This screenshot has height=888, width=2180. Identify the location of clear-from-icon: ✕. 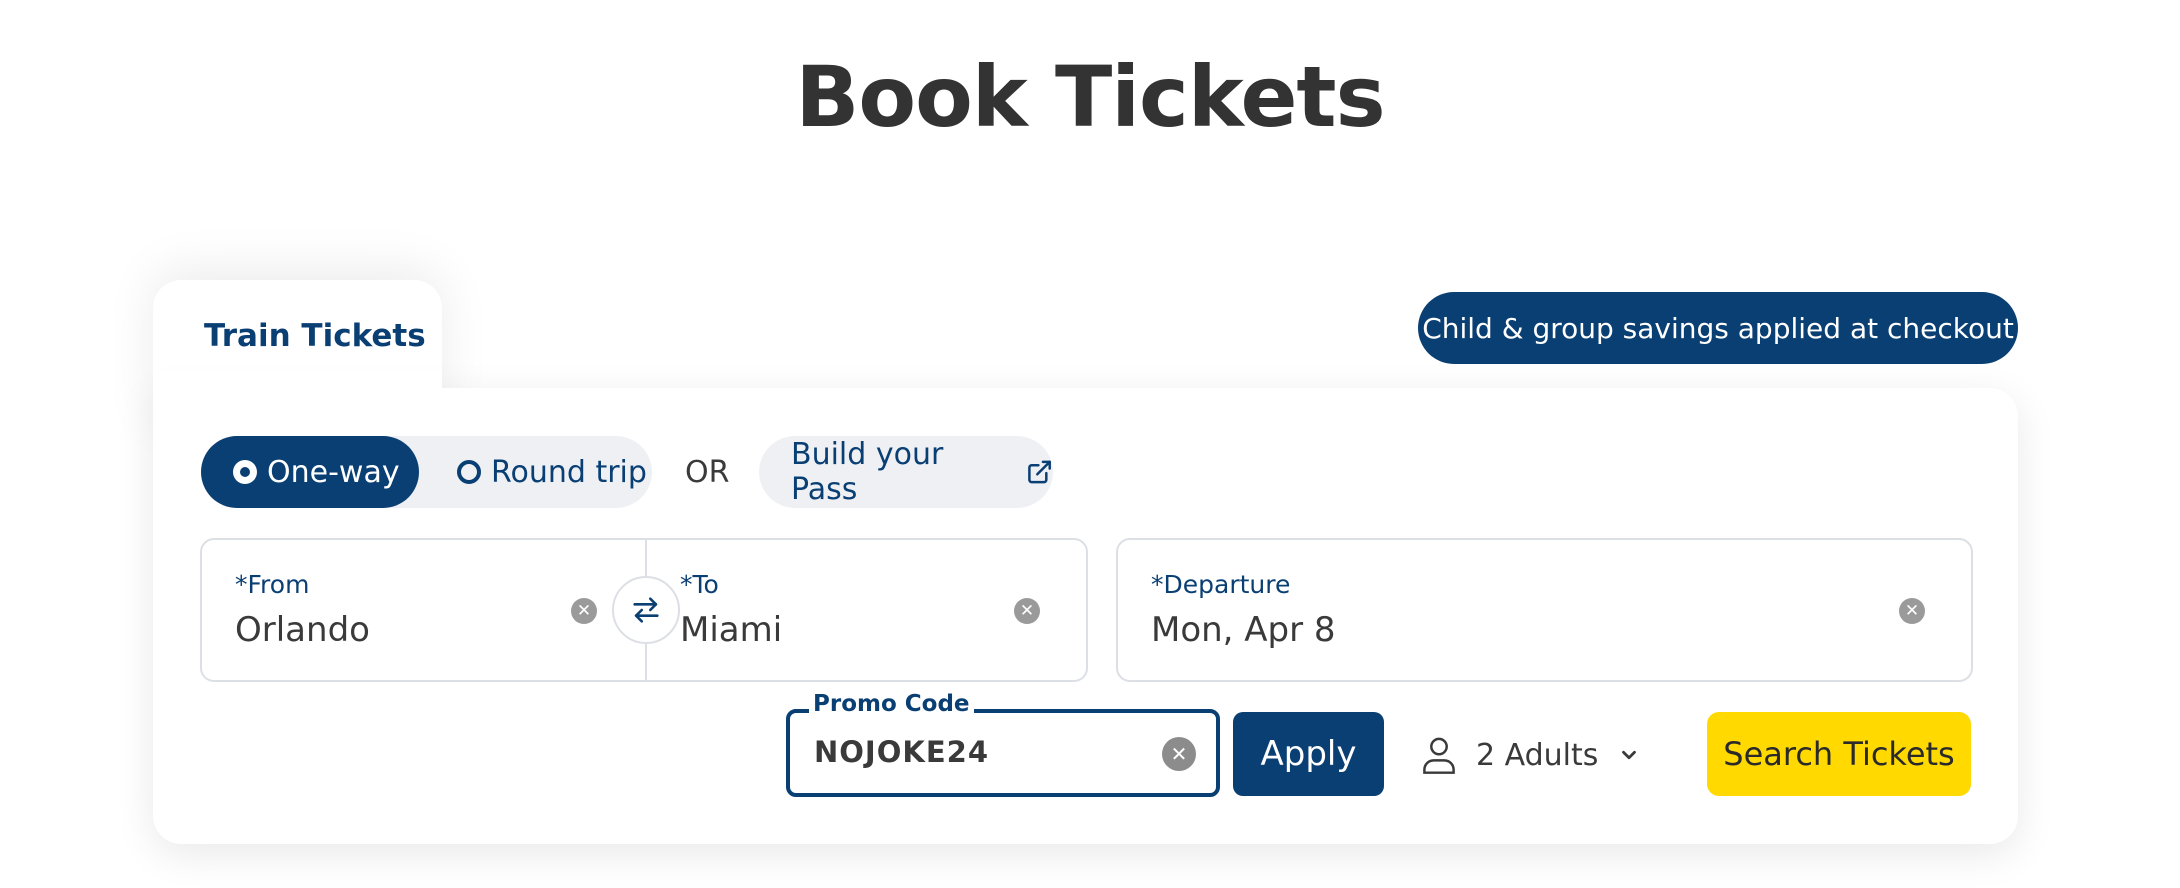
(584, 611).